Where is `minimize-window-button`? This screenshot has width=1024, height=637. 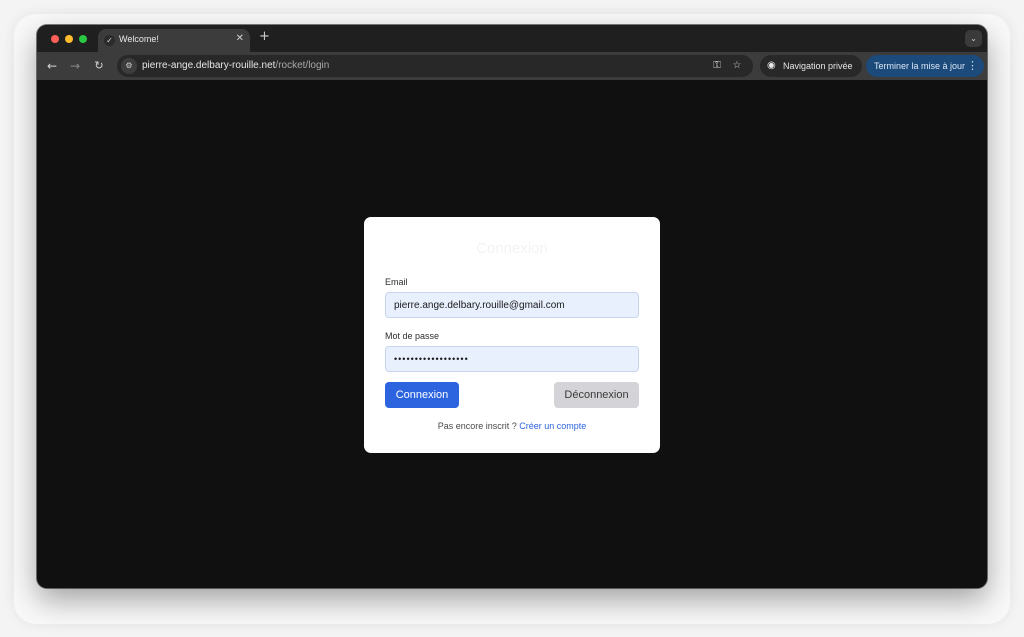
minimize-window-button is located at coordinates (69, 39).